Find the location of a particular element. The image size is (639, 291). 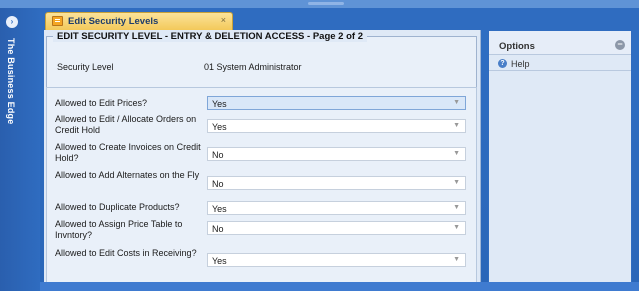

permission-label: Allowed to Duplicate Products? is located at coordinates (117, 207).